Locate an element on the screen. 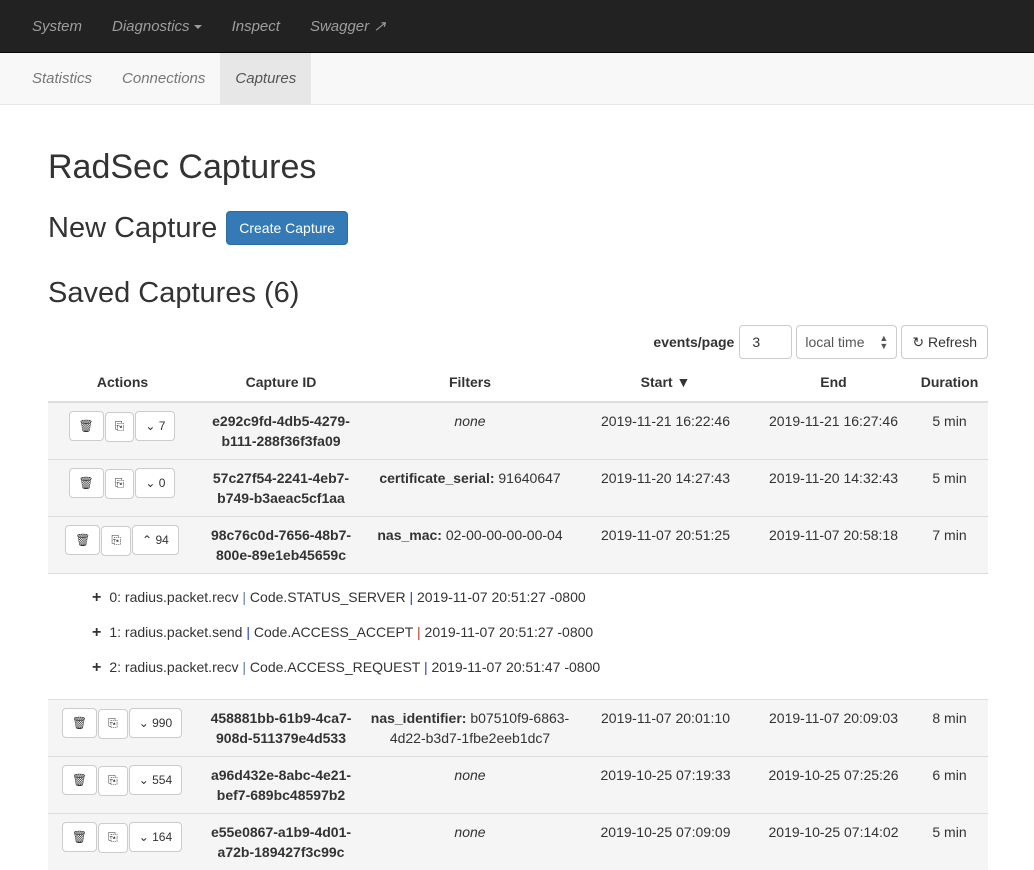 The height and width of the screenshot is (870, 1034). event-time: 2019-11-07 20:51:27 -0800 is located at coordinates (499, 597).